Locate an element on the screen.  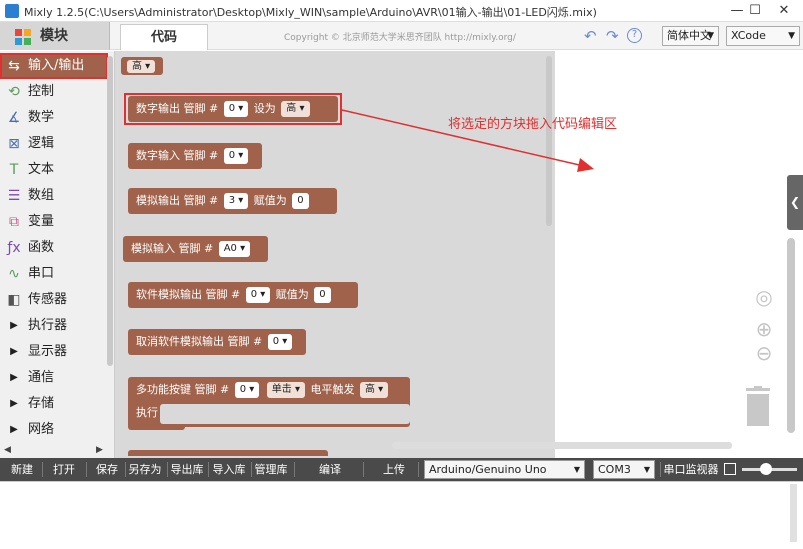
port-select: COM3 ▼ is located at coordinates (624, 469).